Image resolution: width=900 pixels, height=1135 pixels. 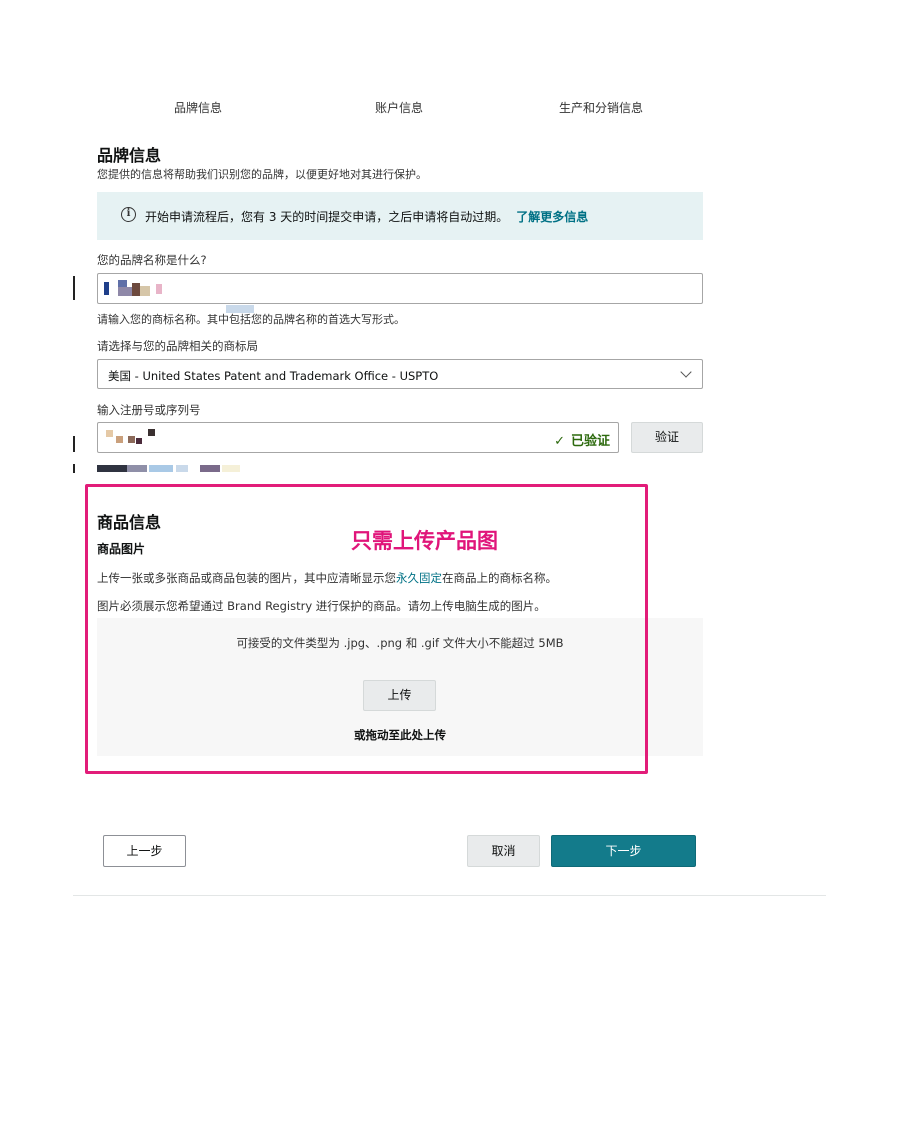 I want to click on info-message: 开始申请流程后，您有 3 天的时间提交申请，之后申请将自动过期。, so click(x=327, y=217).